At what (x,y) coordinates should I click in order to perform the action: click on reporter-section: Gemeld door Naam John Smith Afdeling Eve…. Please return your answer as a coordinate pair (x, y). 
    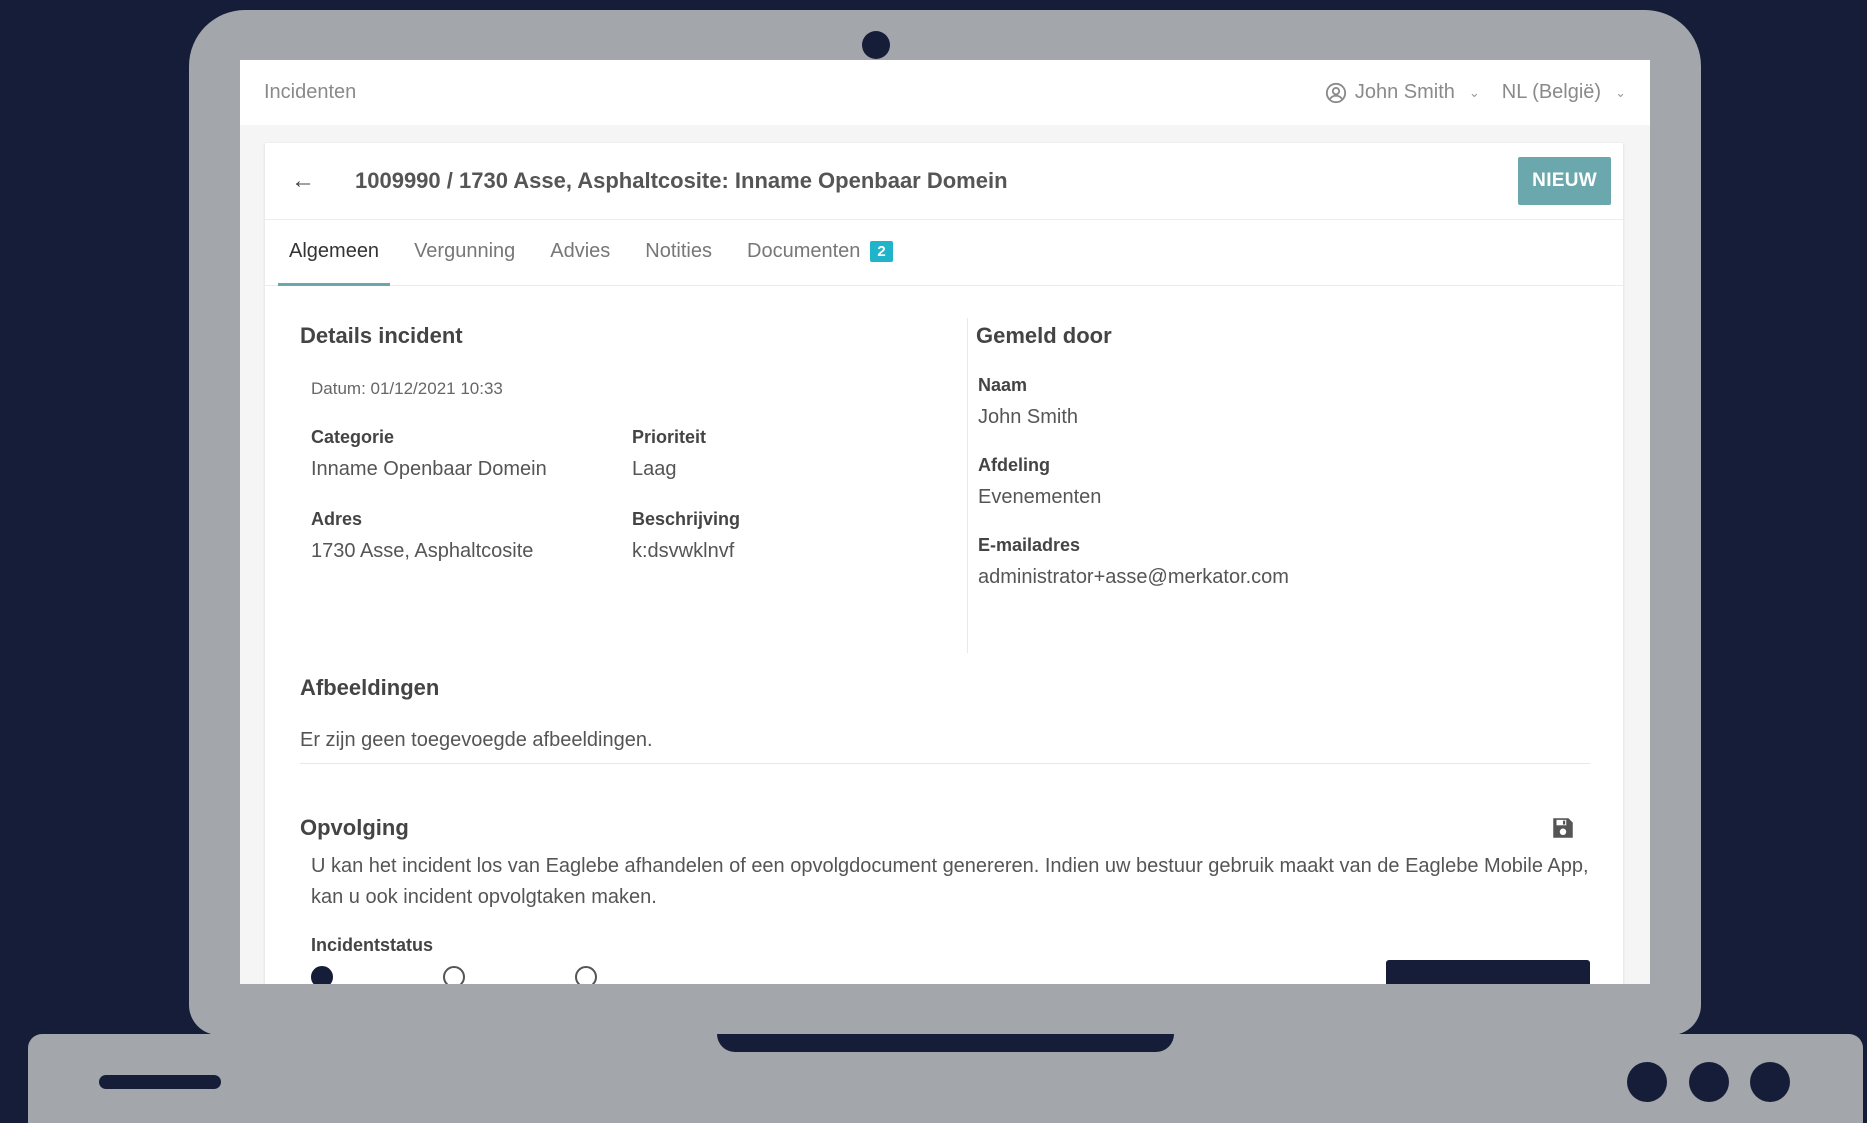
    Looking at the image, I should click on (1267, 456).